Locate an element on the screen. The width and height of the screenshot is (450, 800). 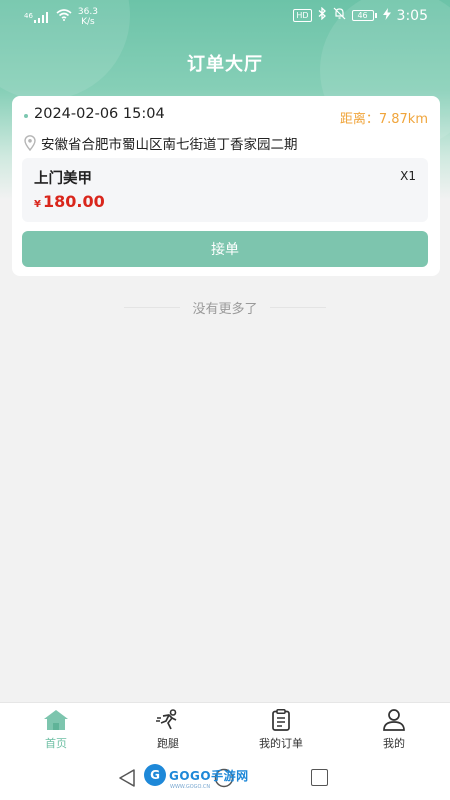
system-nav-bar: G GOGO手游网 WWW.GOGO.CN is located at coordinates (225, 779).